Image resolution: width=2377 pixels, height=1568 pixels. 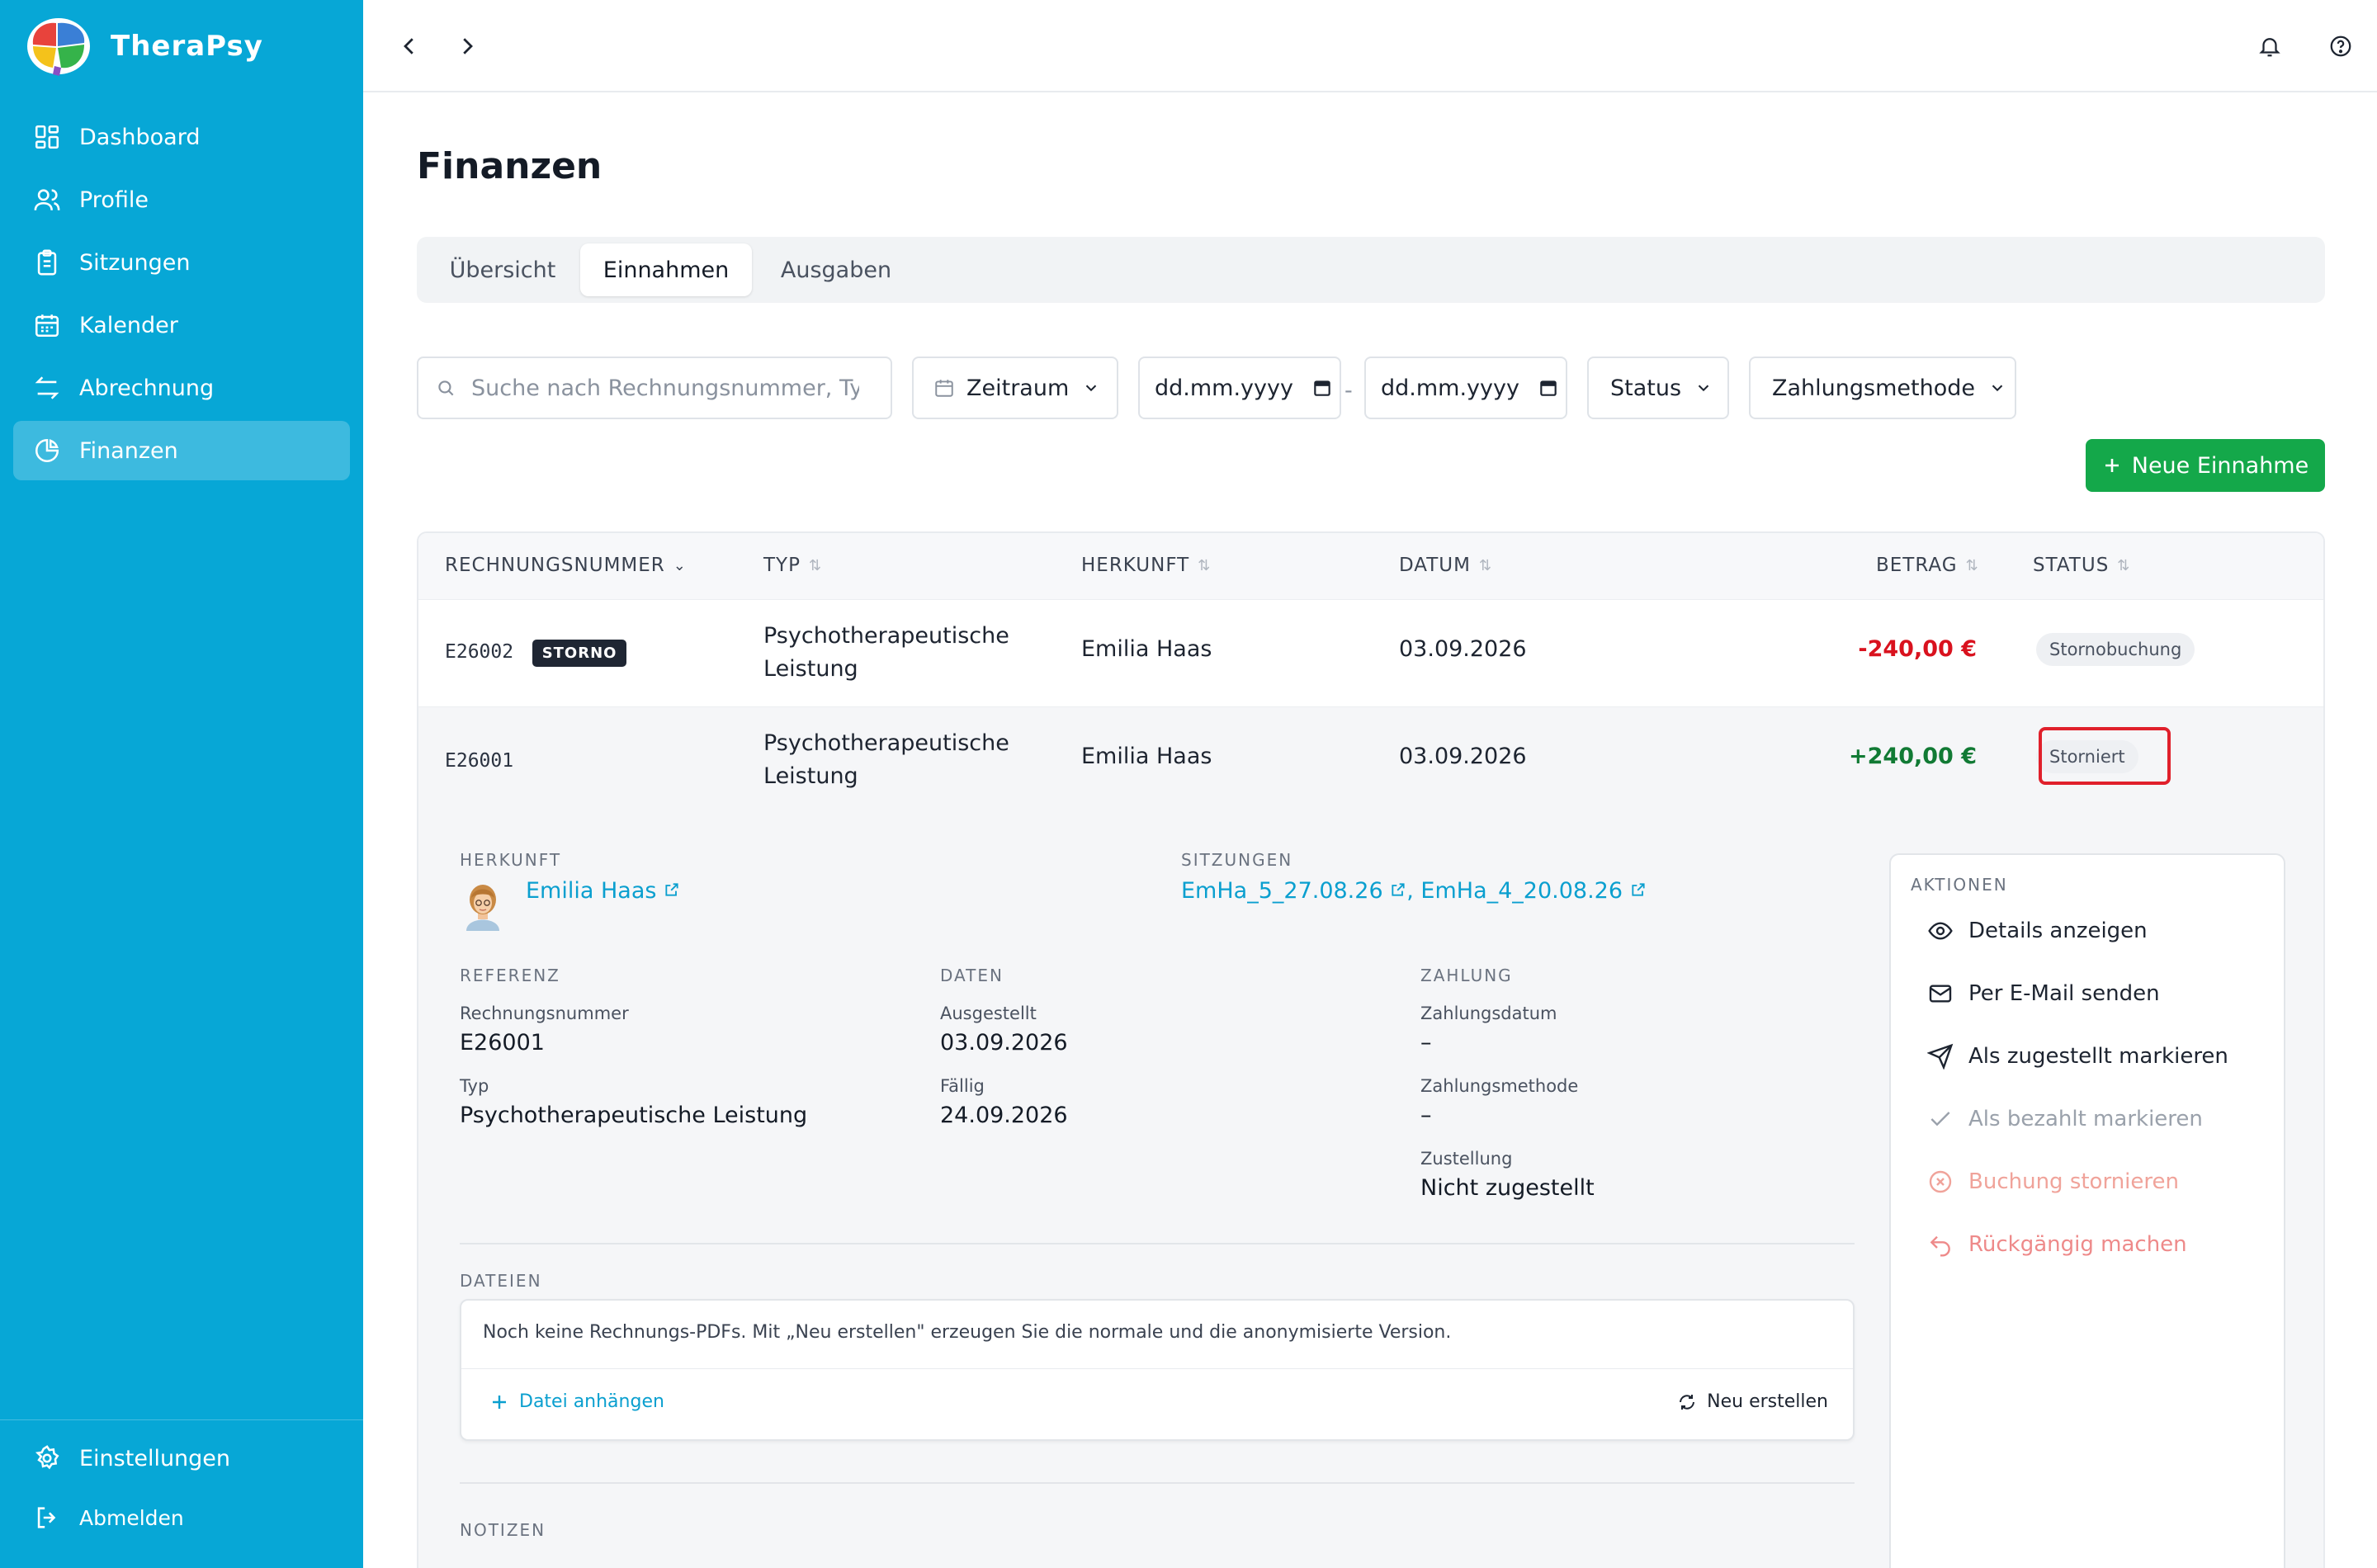 I want to click on show-details-action: Details anzeigen, so click(x=2037, y=931).